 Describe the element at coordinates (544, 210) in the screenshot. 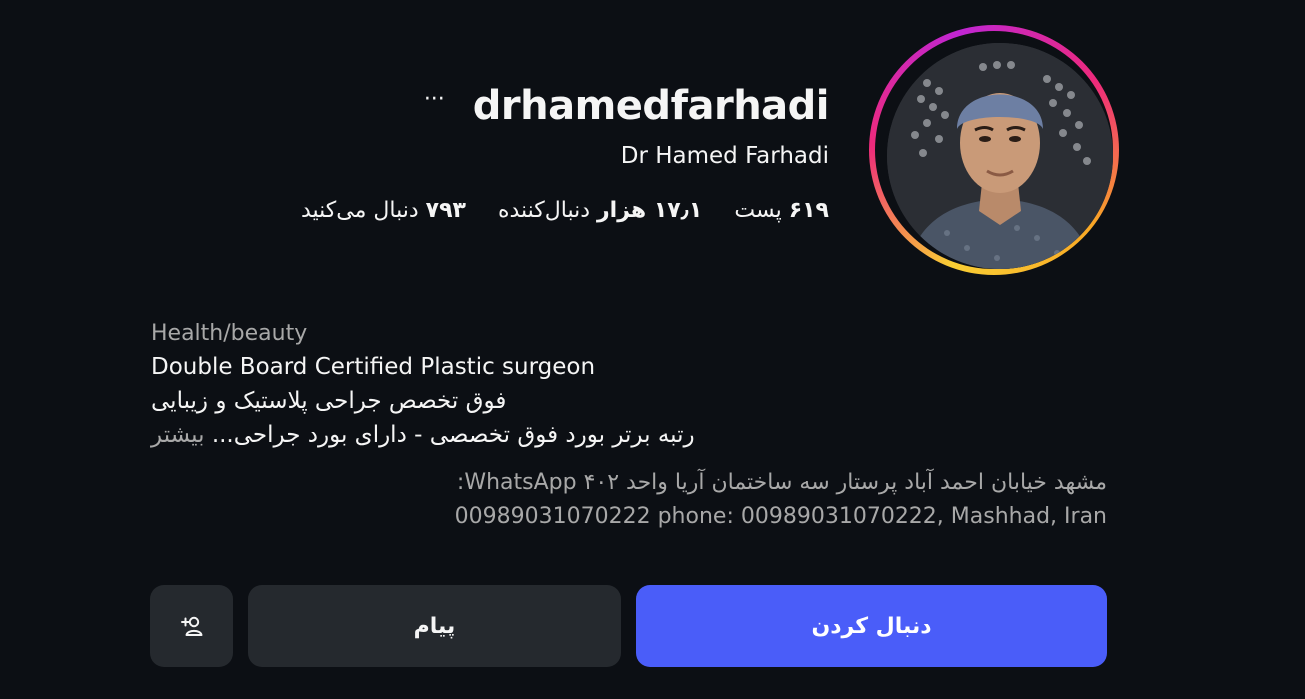

I see `followers-label: دنبال‌کننده` at that location.